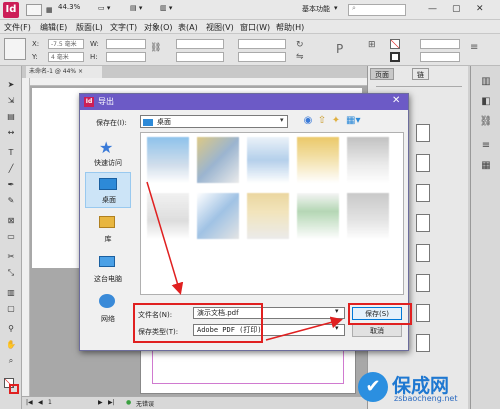  What do you see at coordinates (456, 9) in the screenshot?
I see `maximize-button: ▢` at bounding box center [456, 9].